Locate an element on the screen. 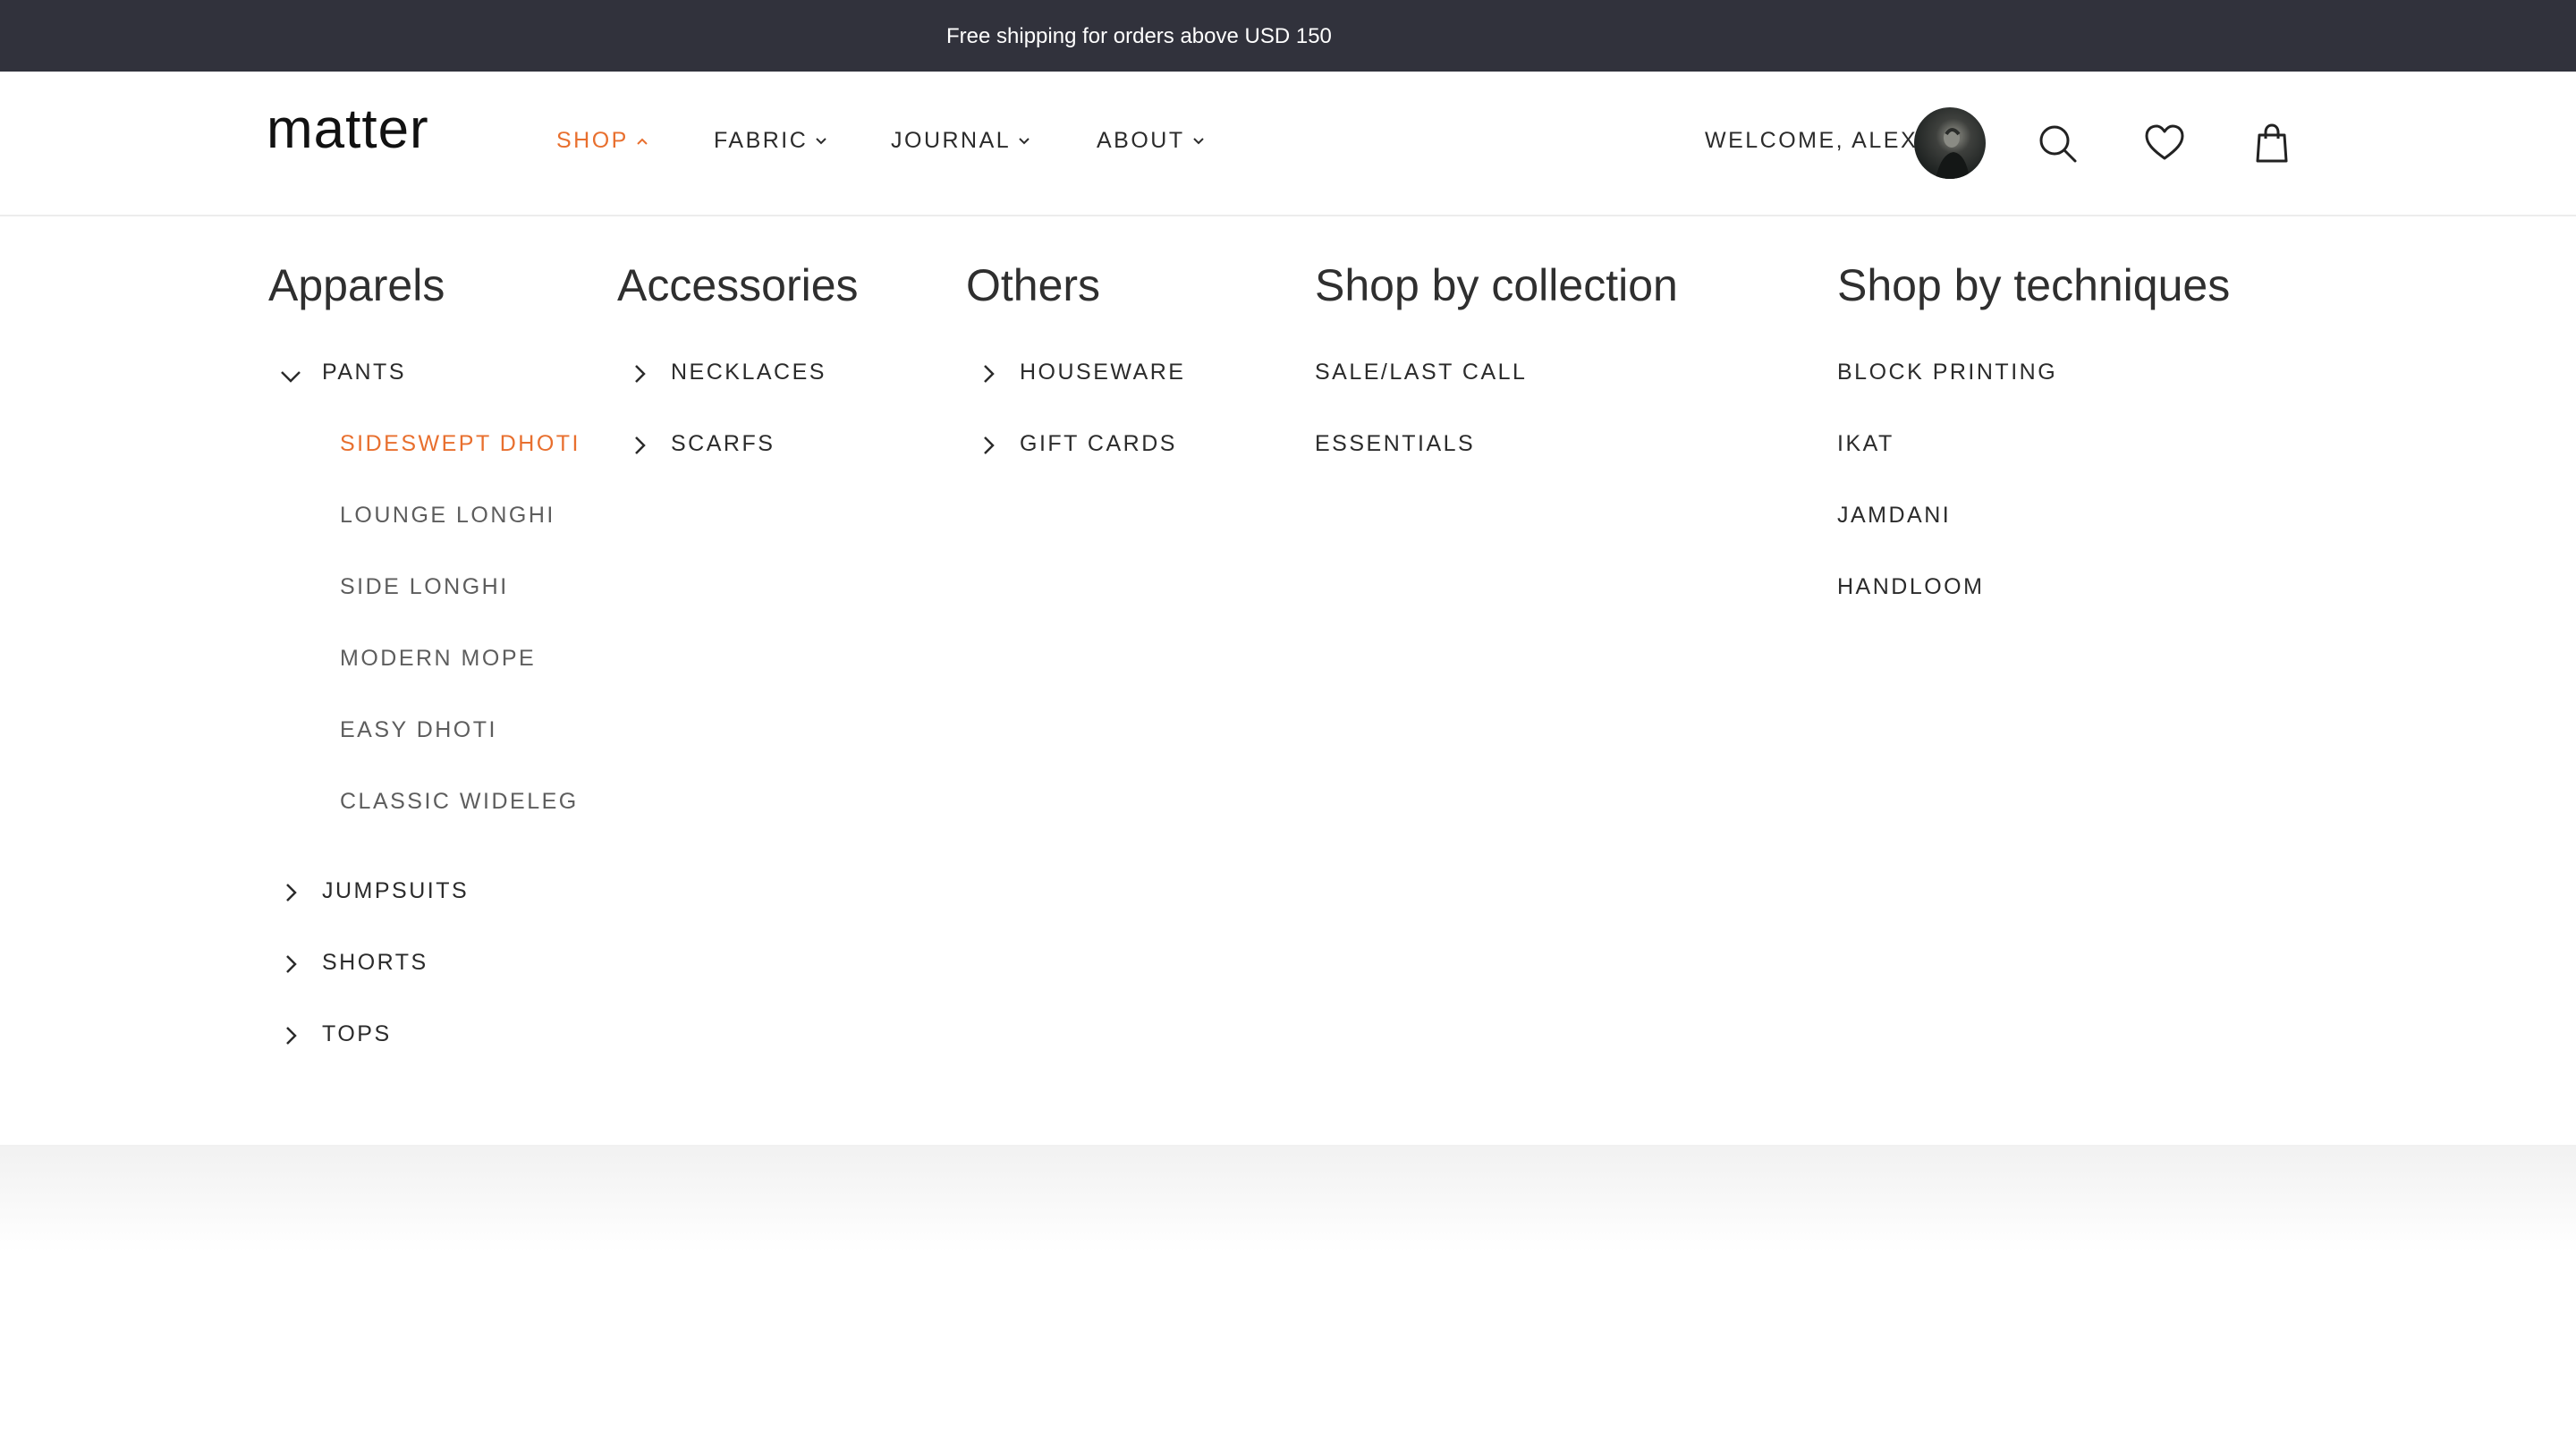  menu-scarfs: SCARFS is located at coordinates (723, 444).